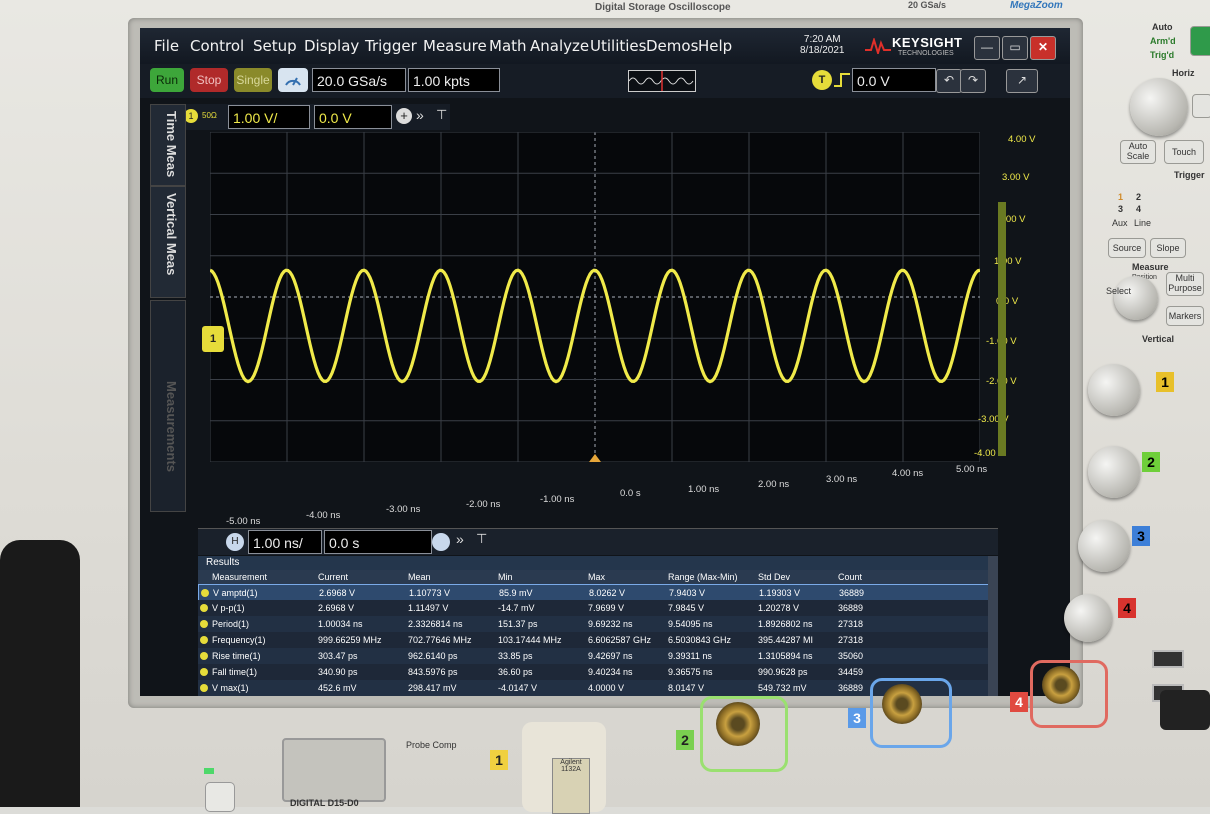  Describe the element at coordinates (1162, 55) in the screenshot. I see `label-trigd: Trig'd` at that location.